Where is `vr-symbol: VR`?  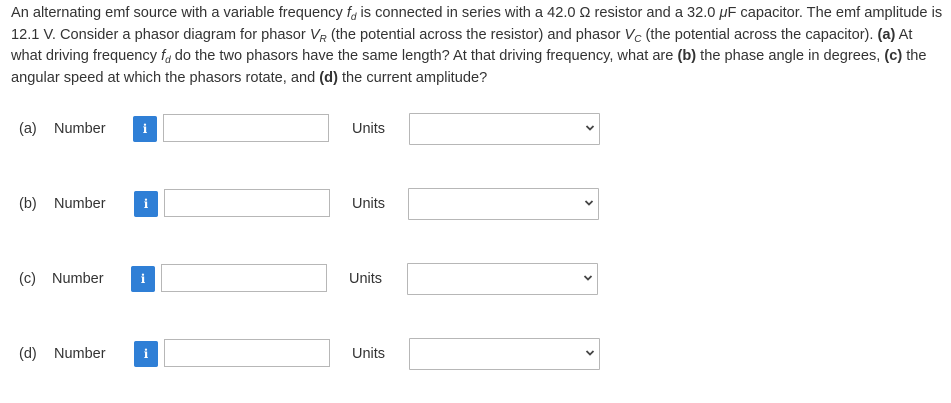 vr-symbol: VR is located at coordinates (318, 35).